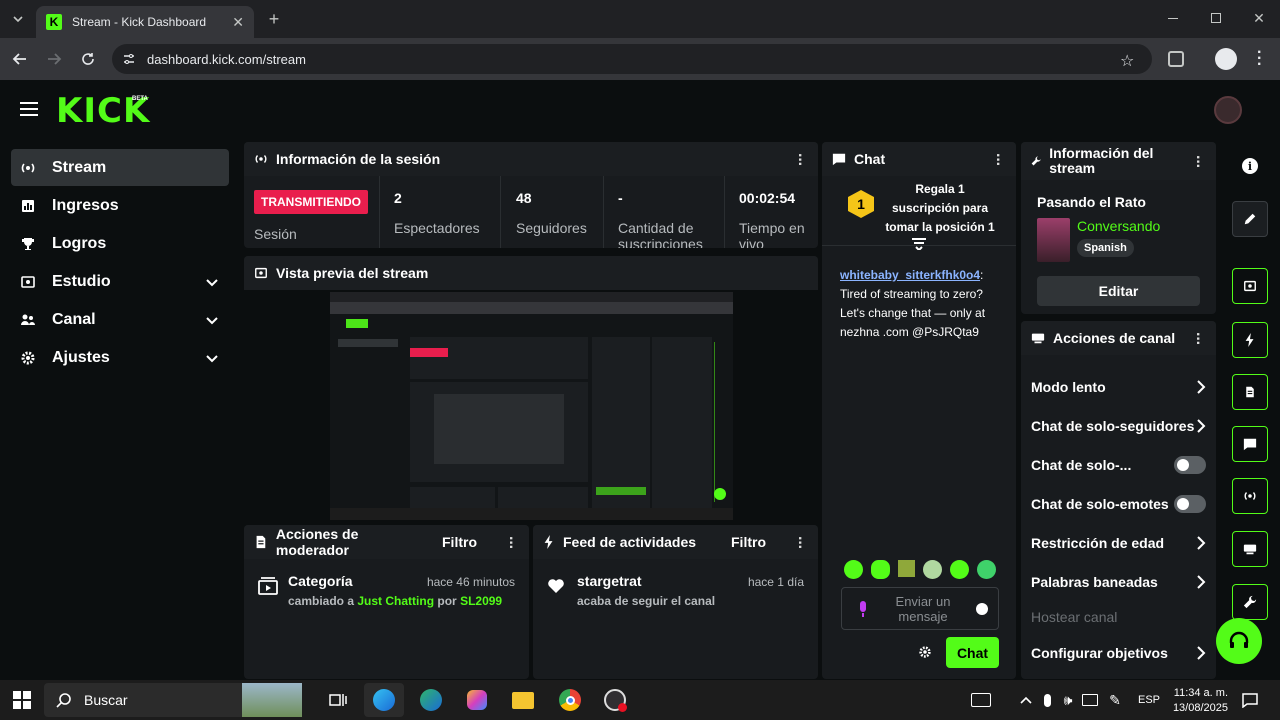  What do you see at coordinates (1118, 386) in the screenshot?
I see `slow-mode-action: Modo lento` at bounding box center [1118, 386].